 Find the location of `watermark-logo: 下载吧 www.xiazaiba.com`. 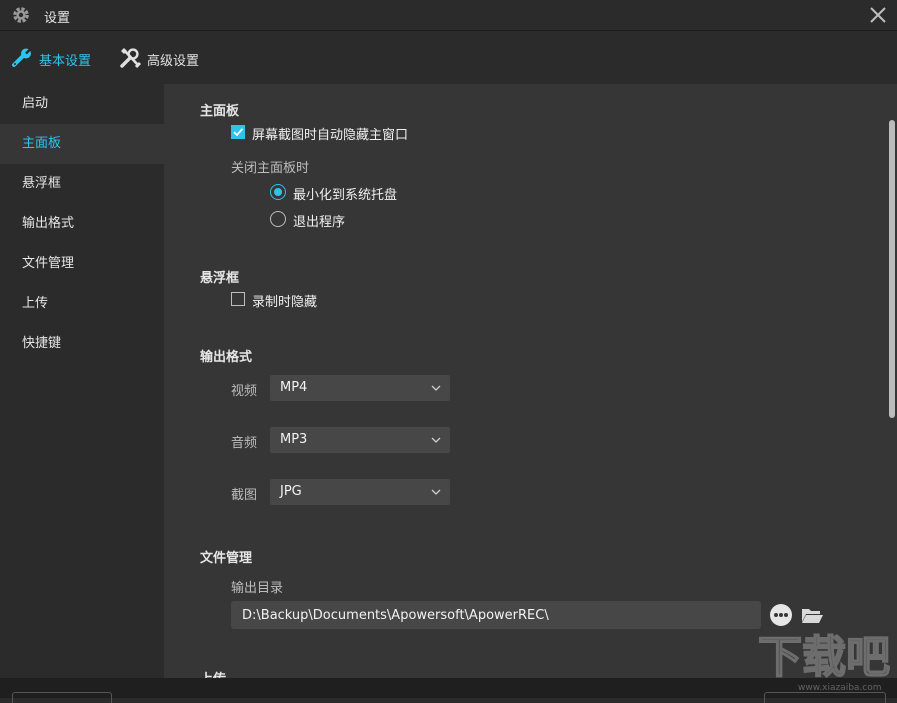

watermark-logo: 下载吧 www.xiazaiba.com is located at coordinates (824, 662).